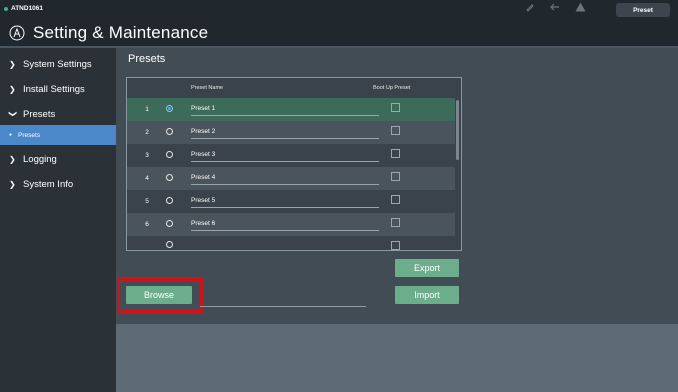 The height and width of the screenshot is (392, 678). I want to click on sidebar-item-label: System Settings, so click(57, 64).